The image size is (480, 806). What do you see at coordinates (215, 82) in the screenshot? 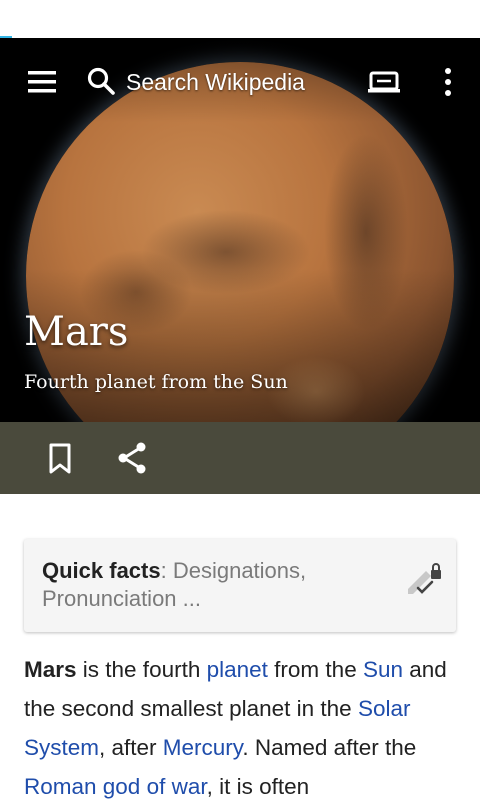
I see `search-placeholder: Search Wikipedia` at bounding box center [215, 82].